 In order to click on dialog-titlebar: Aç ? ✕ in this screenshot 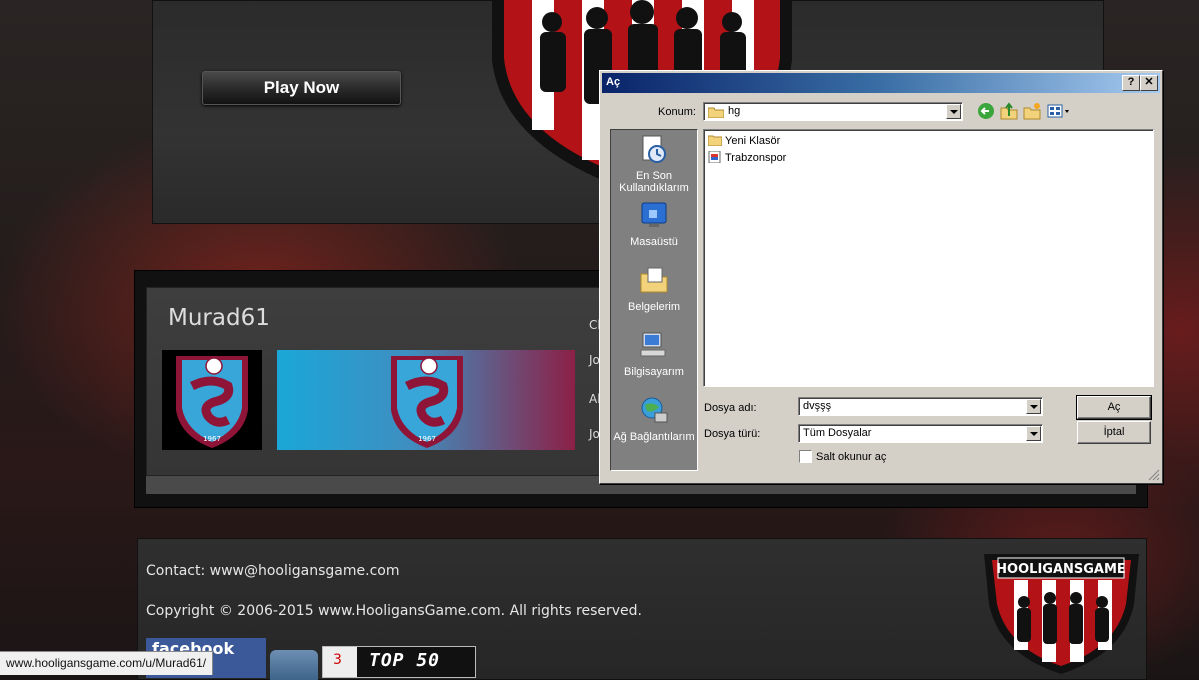, I will do `click(881, 83)`.